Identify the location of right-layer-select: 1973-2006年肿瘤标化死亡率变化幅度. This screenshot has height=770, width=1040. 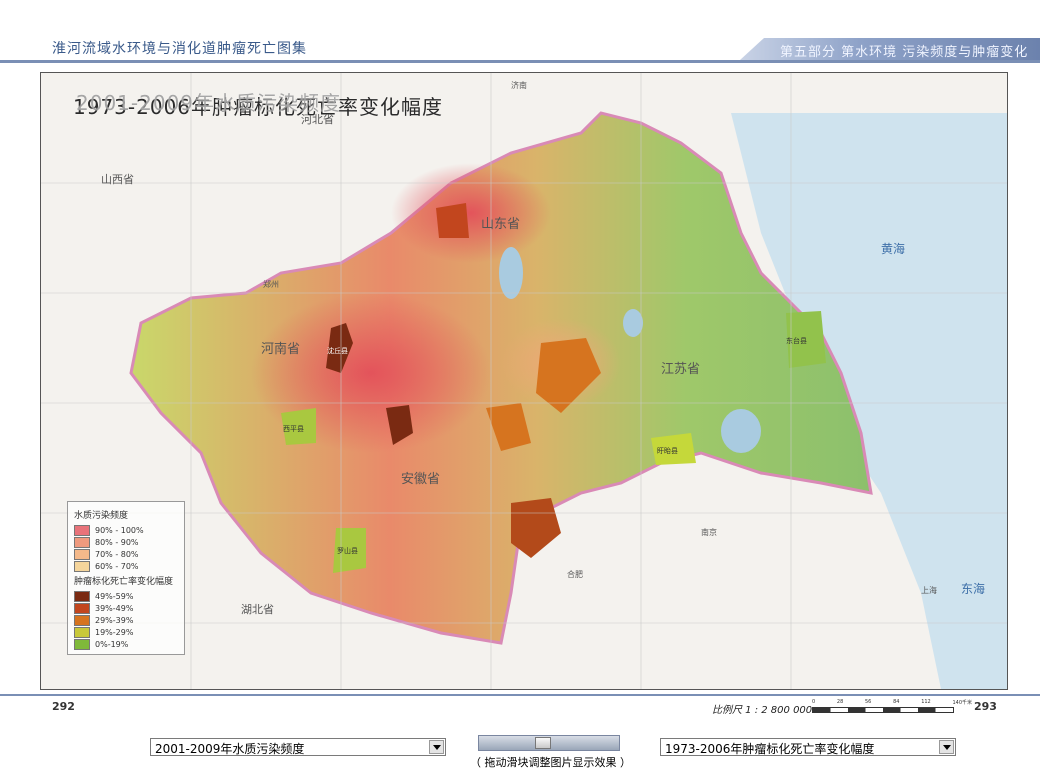
(808, 747).